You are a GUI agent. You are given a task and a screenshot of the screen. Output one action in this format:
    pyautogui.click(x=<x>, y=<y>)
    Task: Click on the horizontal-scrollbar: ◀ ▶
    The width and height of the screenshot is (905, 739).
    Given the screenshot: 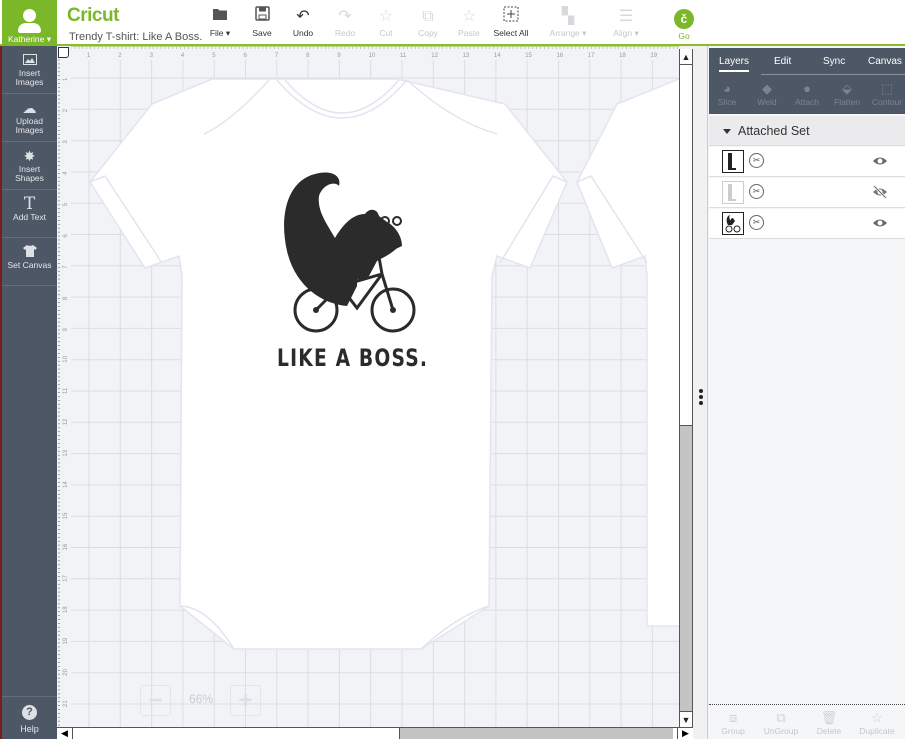 What is the action you would take?
    pyautogui.click(x=375, y=733)
    